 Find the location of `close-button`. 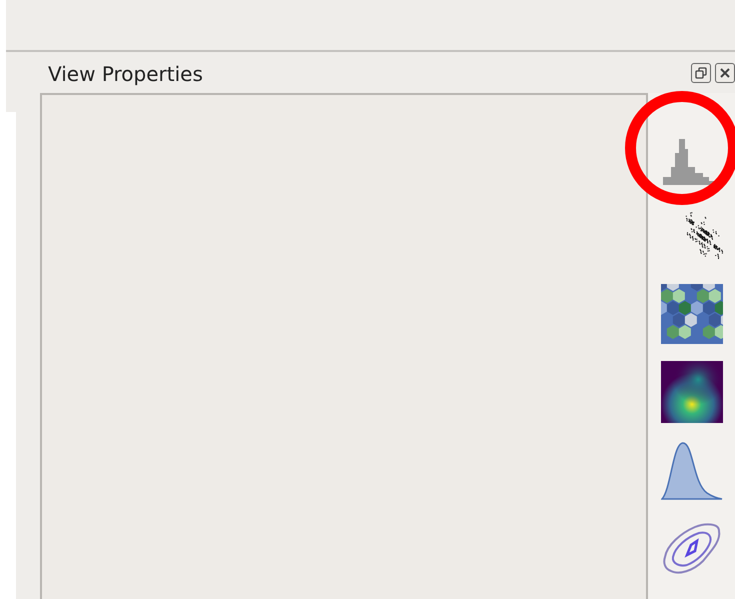

close-button is located at coordinates (725, 72).